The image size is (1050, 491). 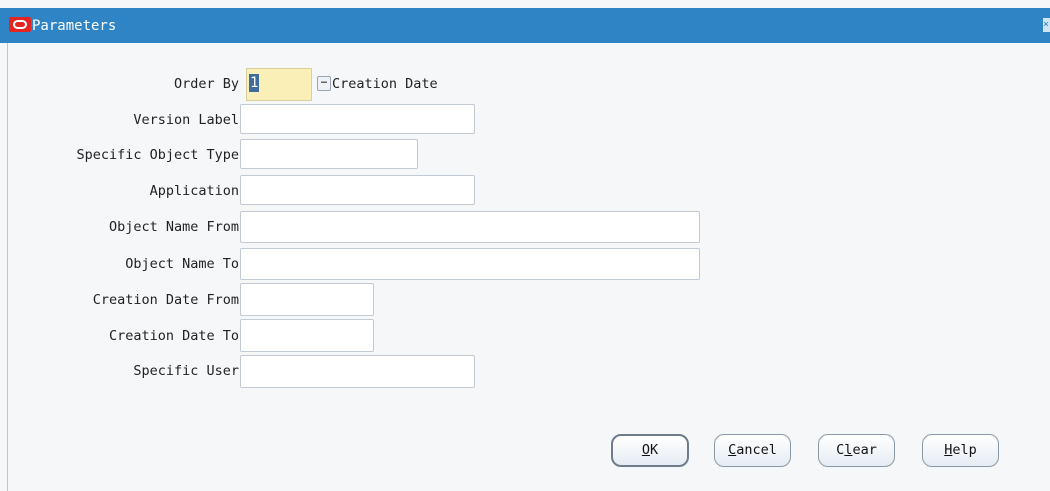 I want to click on help-button: Help, so click(x=960, y=450).